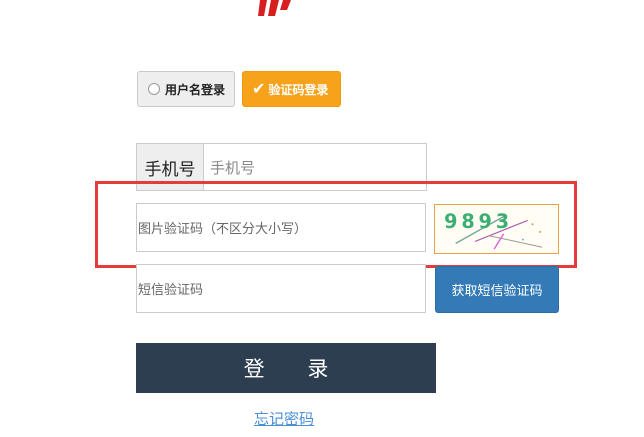 The width and height of the screenshot is (644, 437). I want to click on phone-placeholder: 手机号, so click(233, 167).